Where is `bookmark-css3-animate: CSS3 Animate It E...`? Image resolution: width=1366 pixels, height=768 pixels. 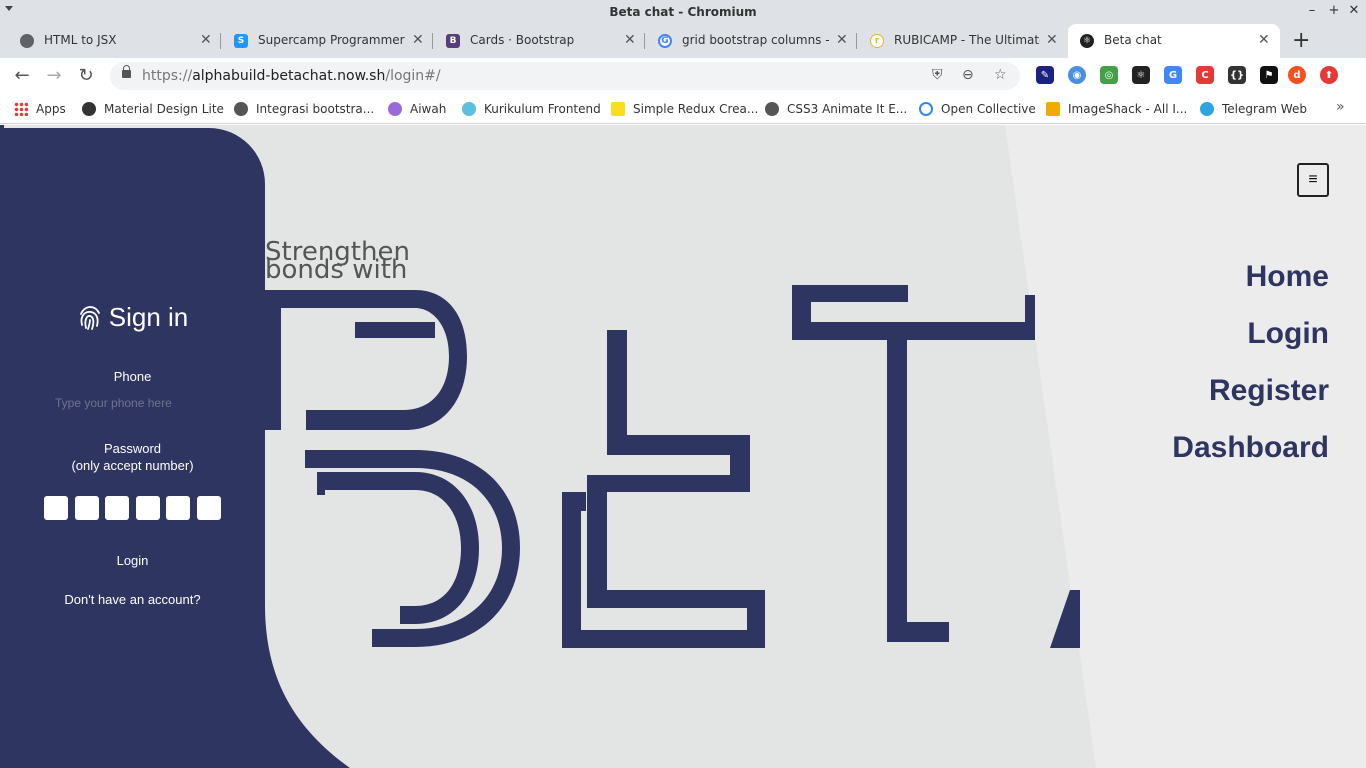 bookmark-css3-animate: CSS3 Animate It E... is located at coordinates (836, 109).